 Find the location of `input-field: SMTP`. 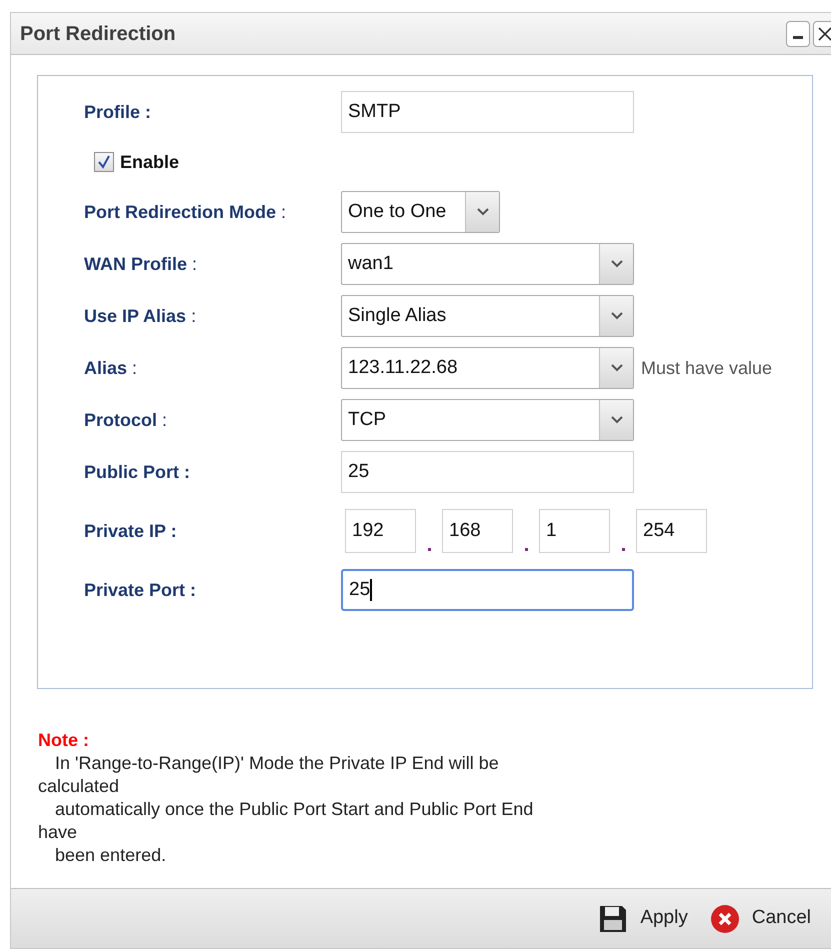

input-field: SMTP is located at coordinates (487, 112).